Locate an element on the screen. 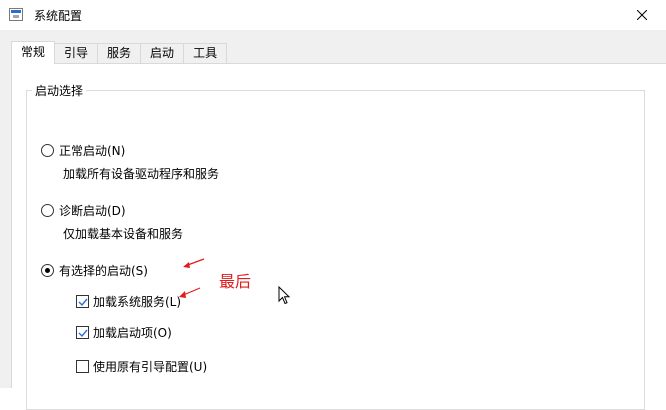  radio-selective-startup: 有选择的启动(S) is located at coordinates (94, 270).